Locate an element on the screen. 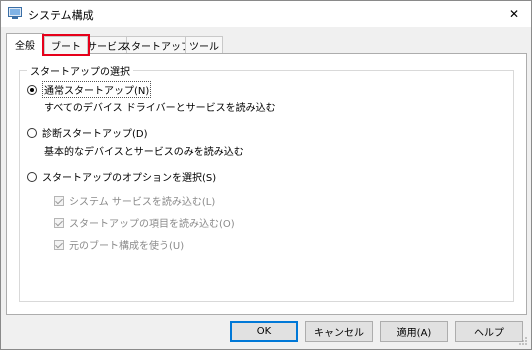  tab-general: 全般 is located at coordinates (25, 44).